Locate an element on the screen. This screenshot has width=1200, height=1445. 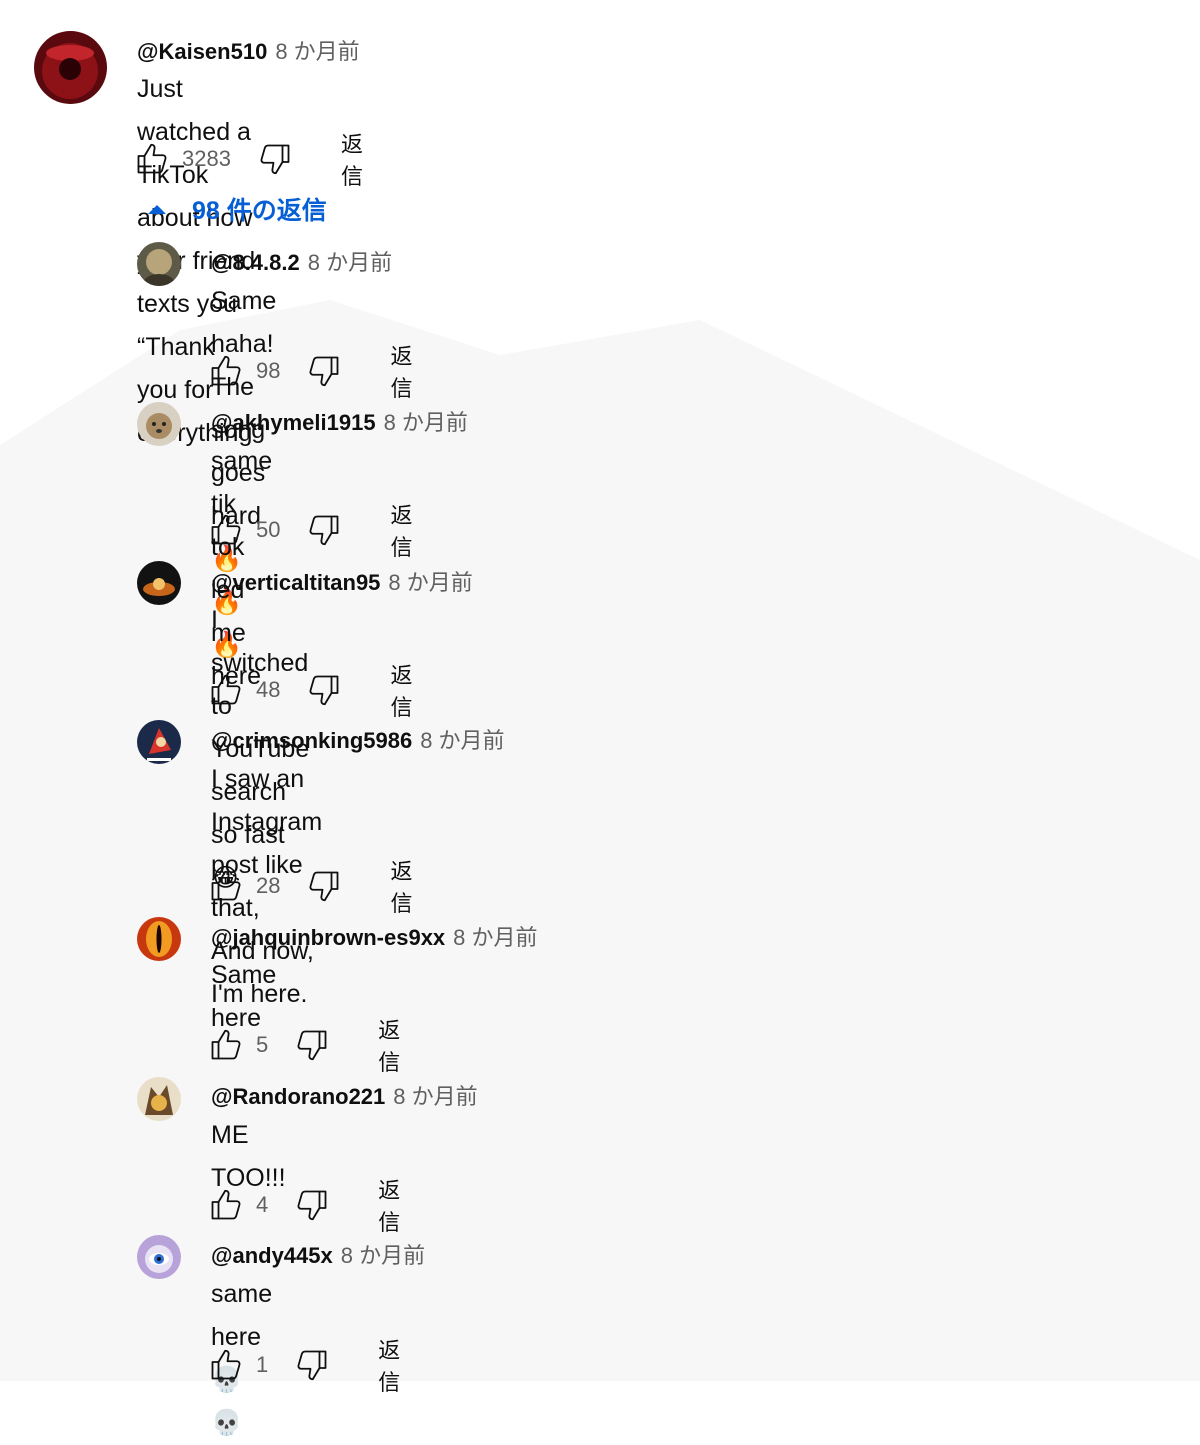
comment-actions: 1 返信 is located at coordinates (304, 1365).